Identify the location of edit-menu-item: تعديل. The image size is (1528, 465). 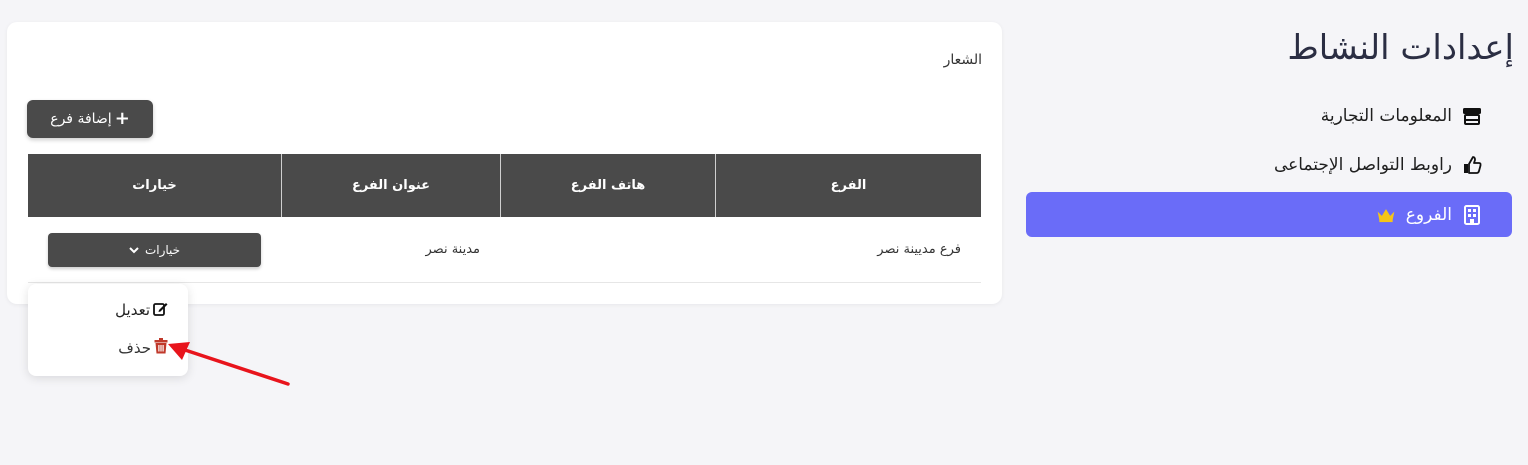
(141, 310).